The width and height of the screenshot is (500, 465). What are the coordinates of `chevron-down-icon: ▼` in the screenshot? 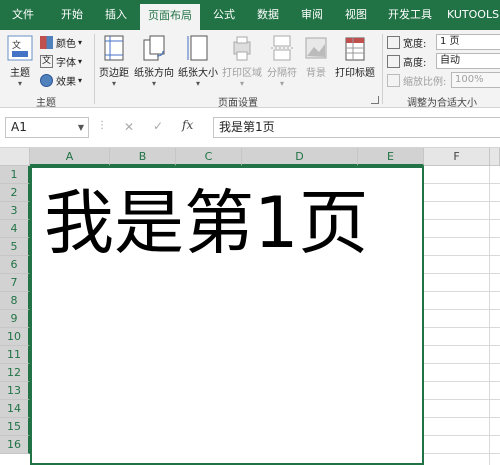 It's located at (80, 127).